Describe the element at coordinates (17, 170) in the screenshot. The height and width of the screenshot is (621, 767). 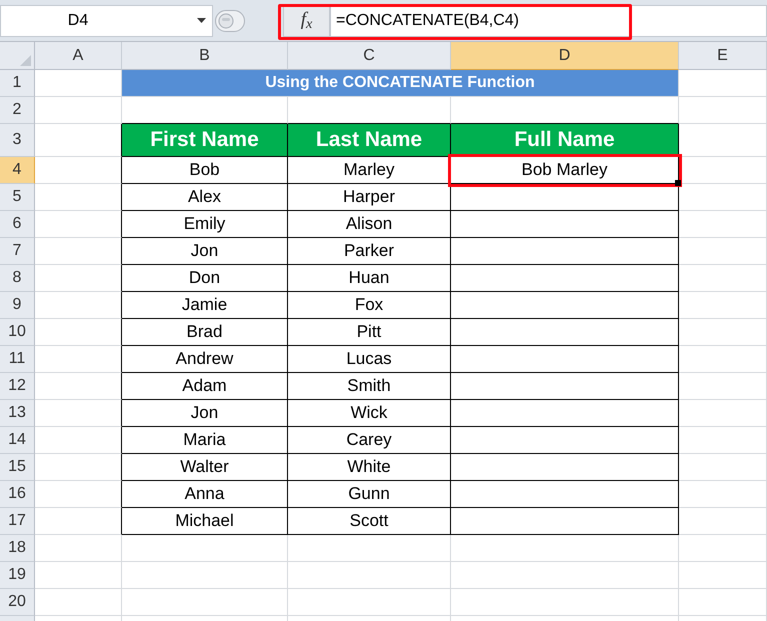
I see `row-header: 4` at that location.